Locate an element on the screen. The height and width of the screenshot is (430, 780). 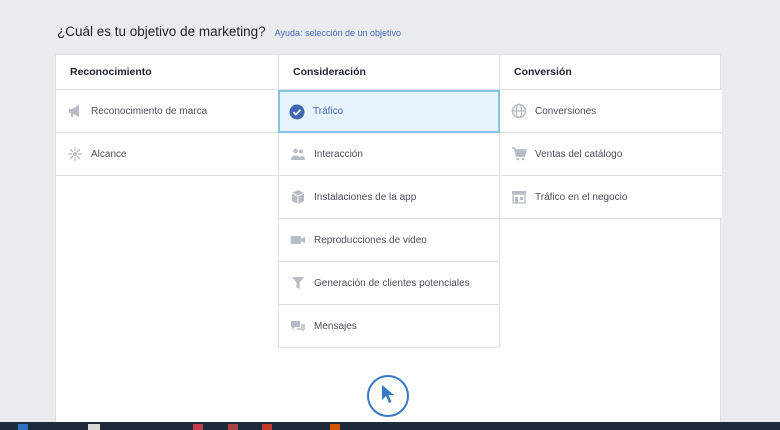
objective-label: Tráfico en el negocio is located at coordinates (581, 197).